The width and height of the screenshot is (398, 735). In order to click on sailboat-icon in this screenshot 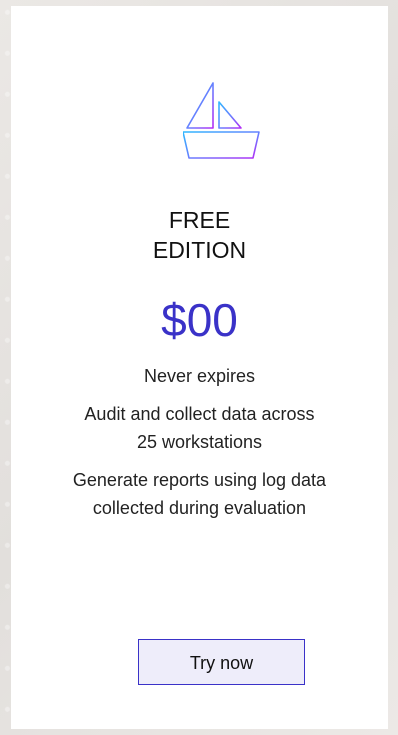, I will do `click(221, 120)`.